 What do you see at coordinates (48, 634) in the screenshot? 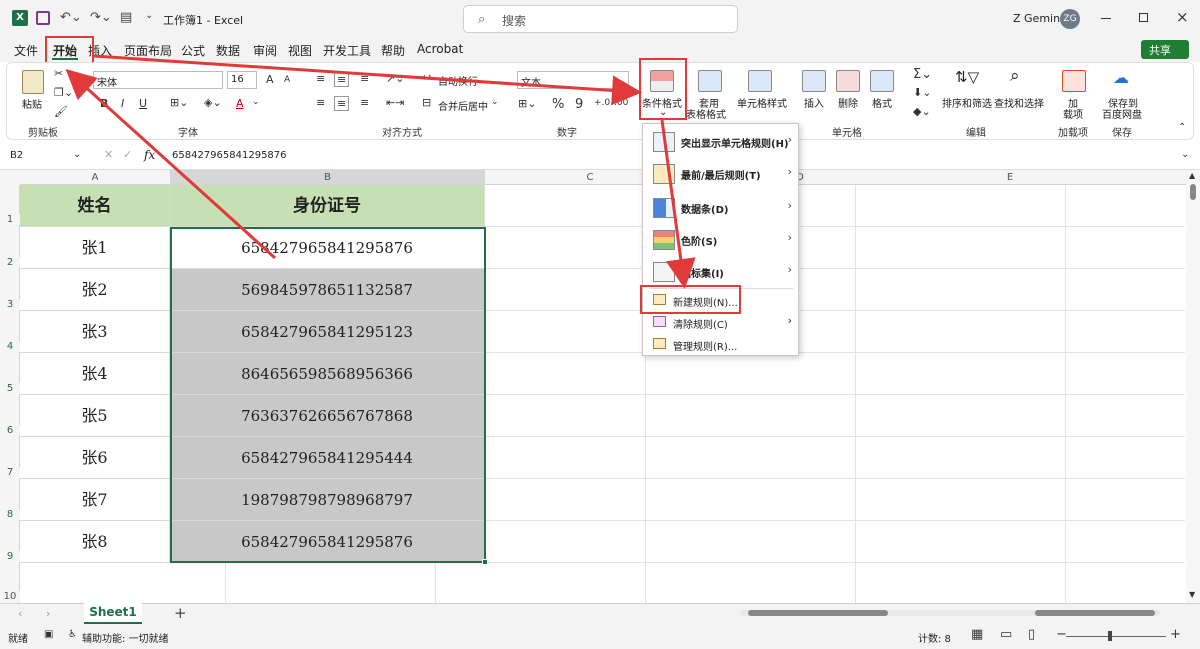
I see `macro-record-icon: ▣` at bounding box center [48, 634].